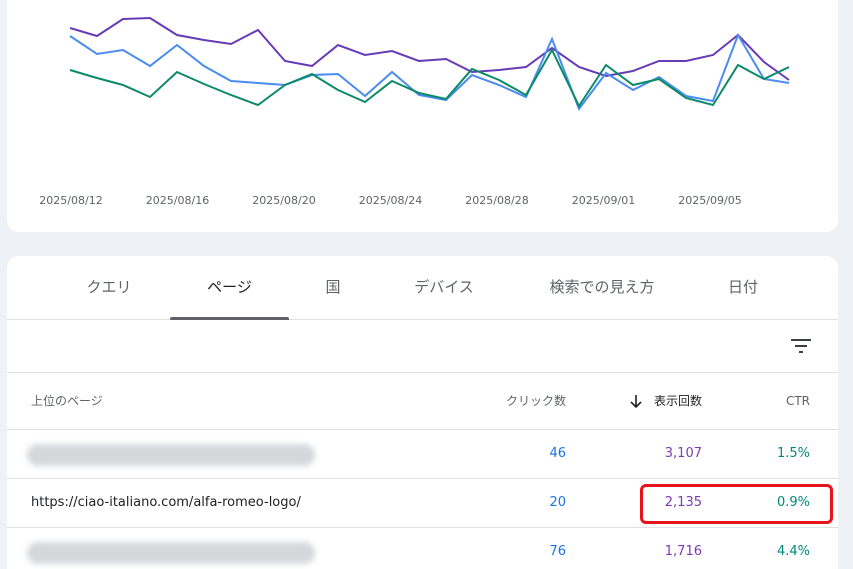 Image resolution: width=853 pixels, height=569 pixels. I want to click on column-header-ctr: CTR, so click(778, 401).